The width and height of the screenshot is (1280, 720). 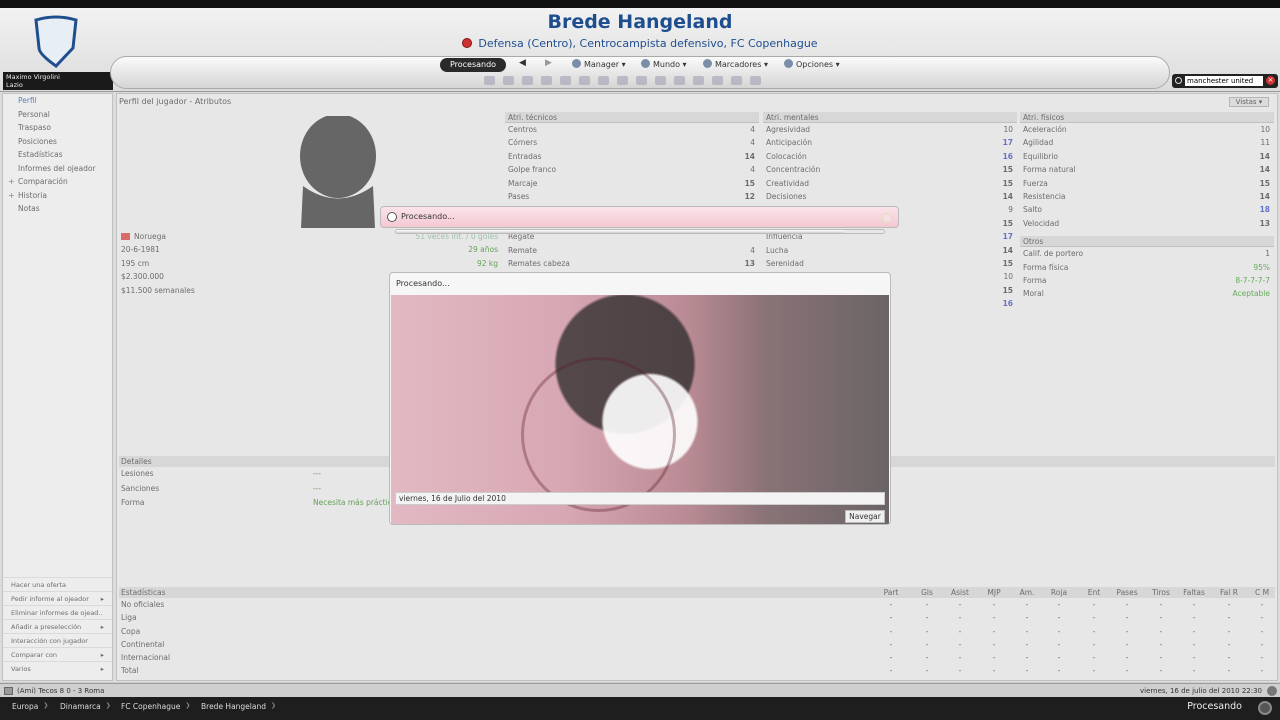 What do you see at coordinates (30, 706) in the screenshot?
I see `breadcrumb-europa: Europa` at bounding box center [30, 706].